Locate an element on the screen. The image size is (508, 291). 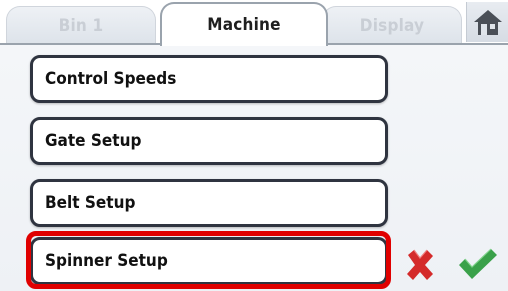
tab-label: Display is located at coordinates (392, 25).